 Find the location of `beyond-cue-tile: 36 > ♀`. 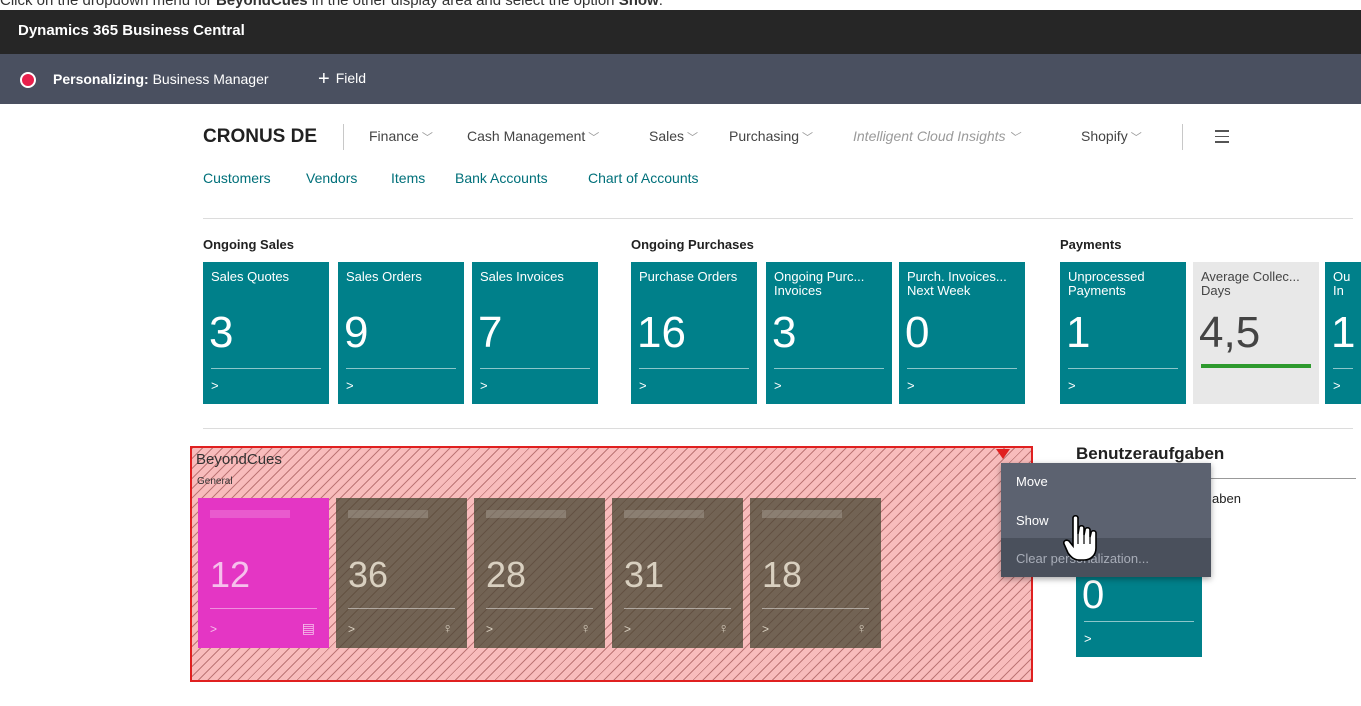

beyond-cue-tile: 36 > ♀ is located at coordinates (401, 573).